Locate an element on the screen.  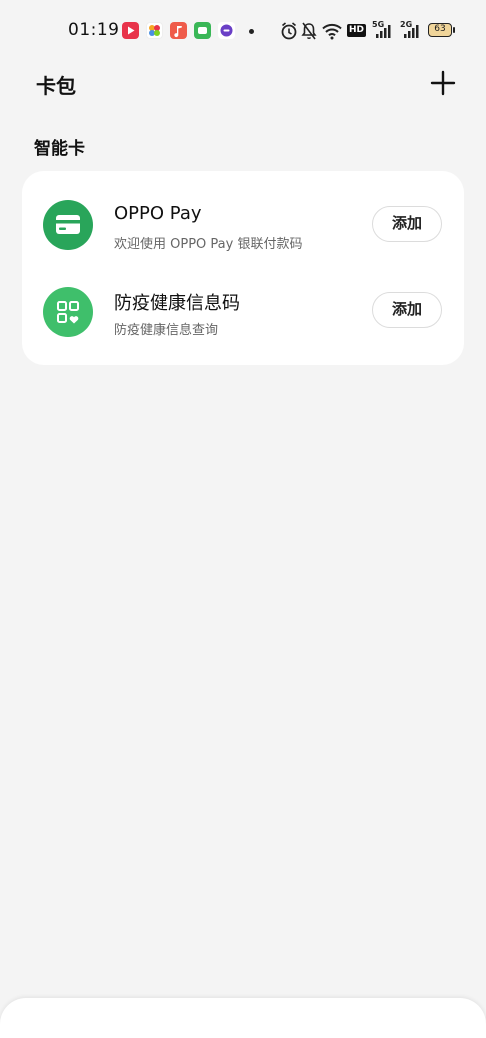
add-oppo-pay-button: 添加 is located at coordinates (407, 224).